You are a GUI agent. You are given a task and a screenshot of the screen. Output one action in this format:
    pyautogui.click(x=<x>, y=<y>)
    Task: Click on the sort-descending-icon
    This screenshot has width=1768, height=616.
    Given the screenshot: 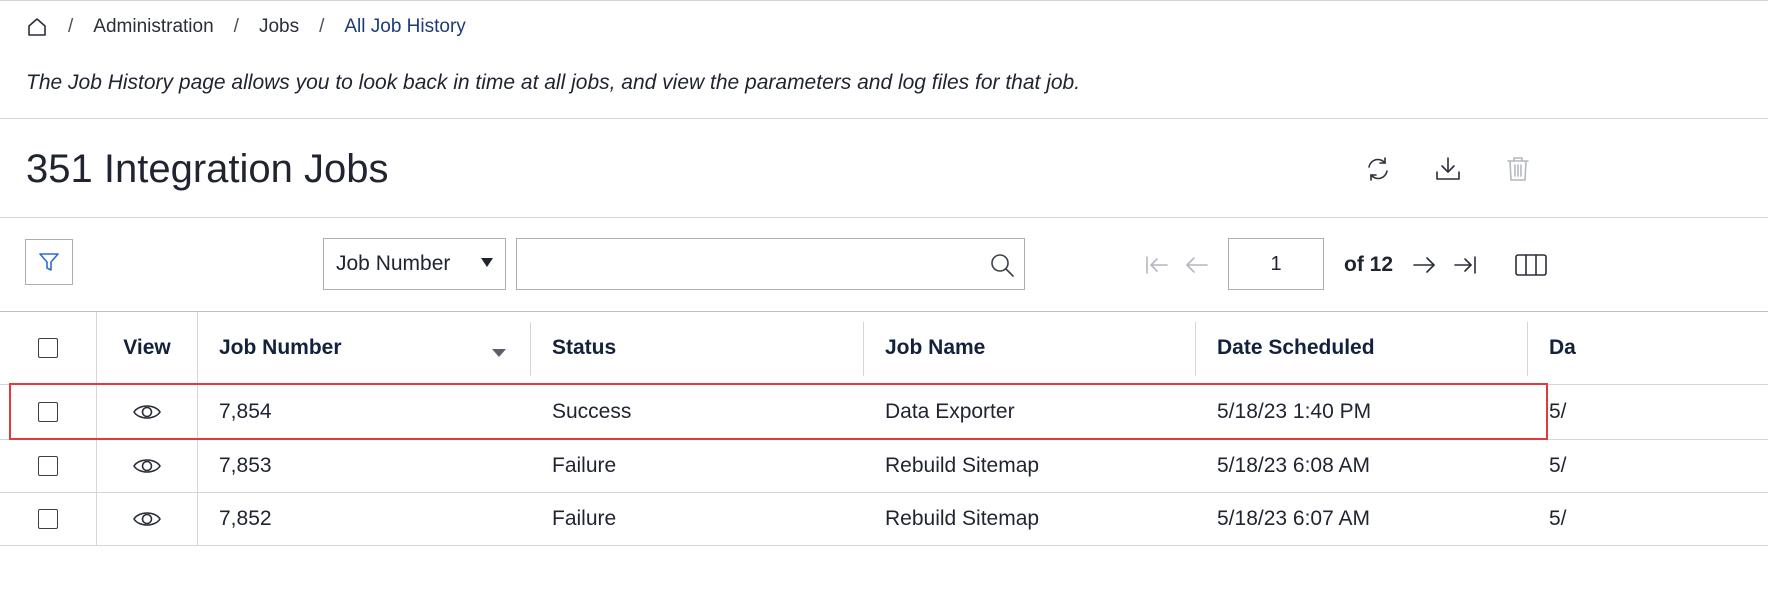 What is the action you would take?
    pyautogui.click(x=499, y=353)
    